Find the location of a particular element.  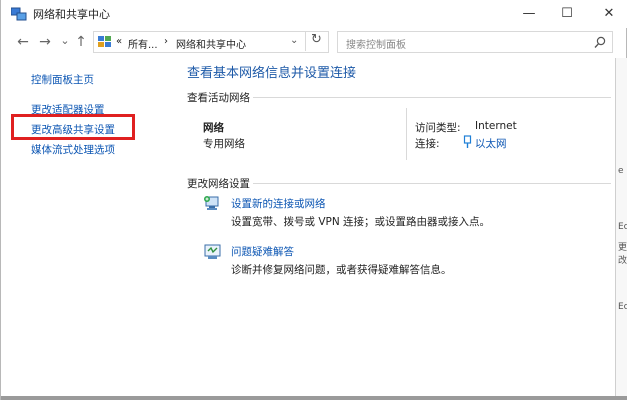

refresh-button: ↻ is located at coordinates (316, 41).